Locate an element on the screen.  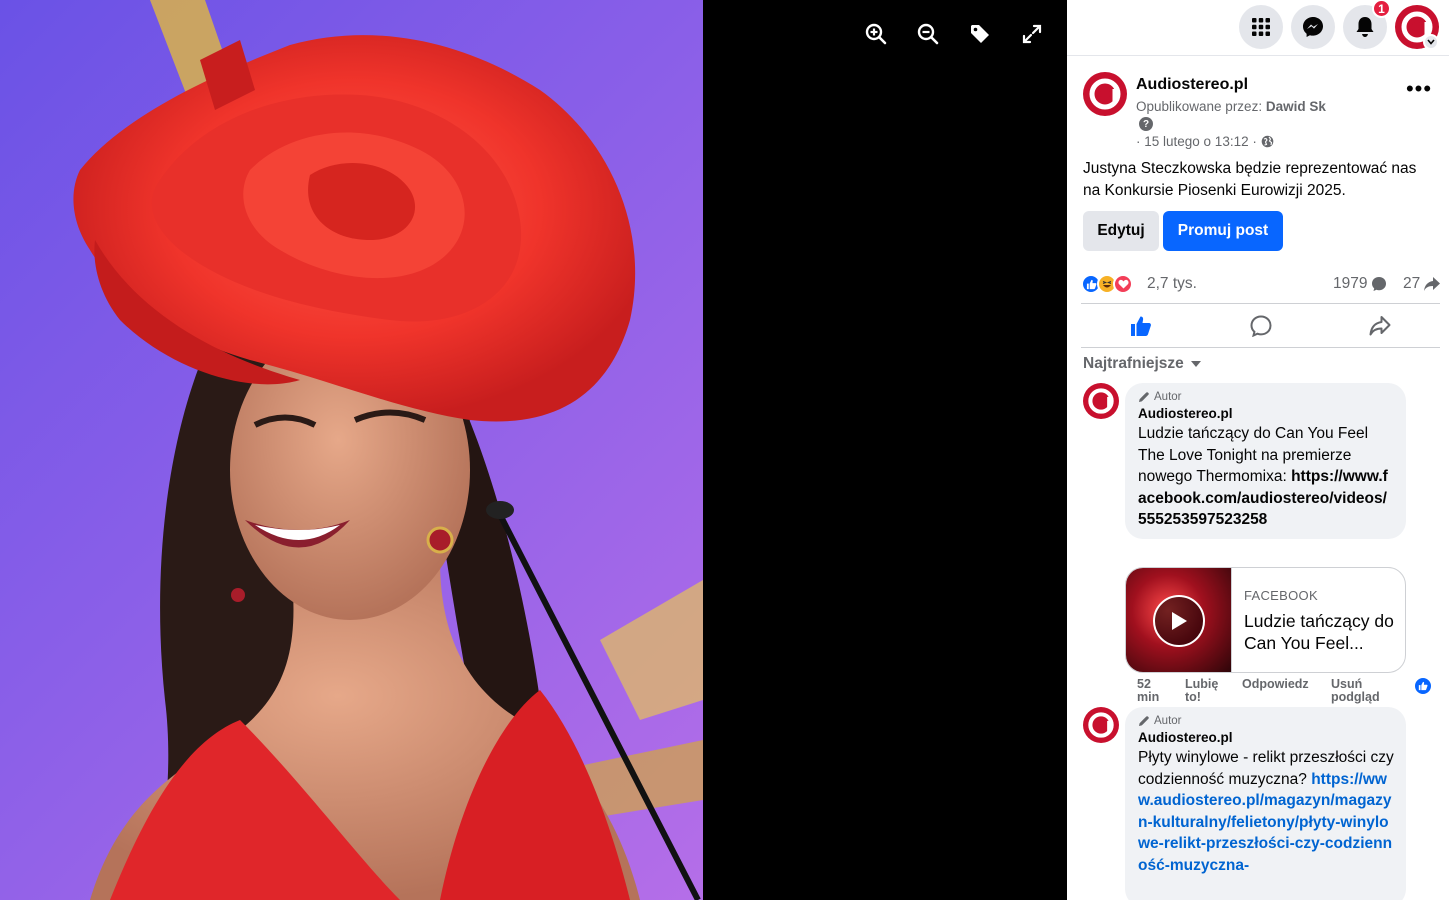
top-navigation: 1 is located at coordinates (1258, 28).